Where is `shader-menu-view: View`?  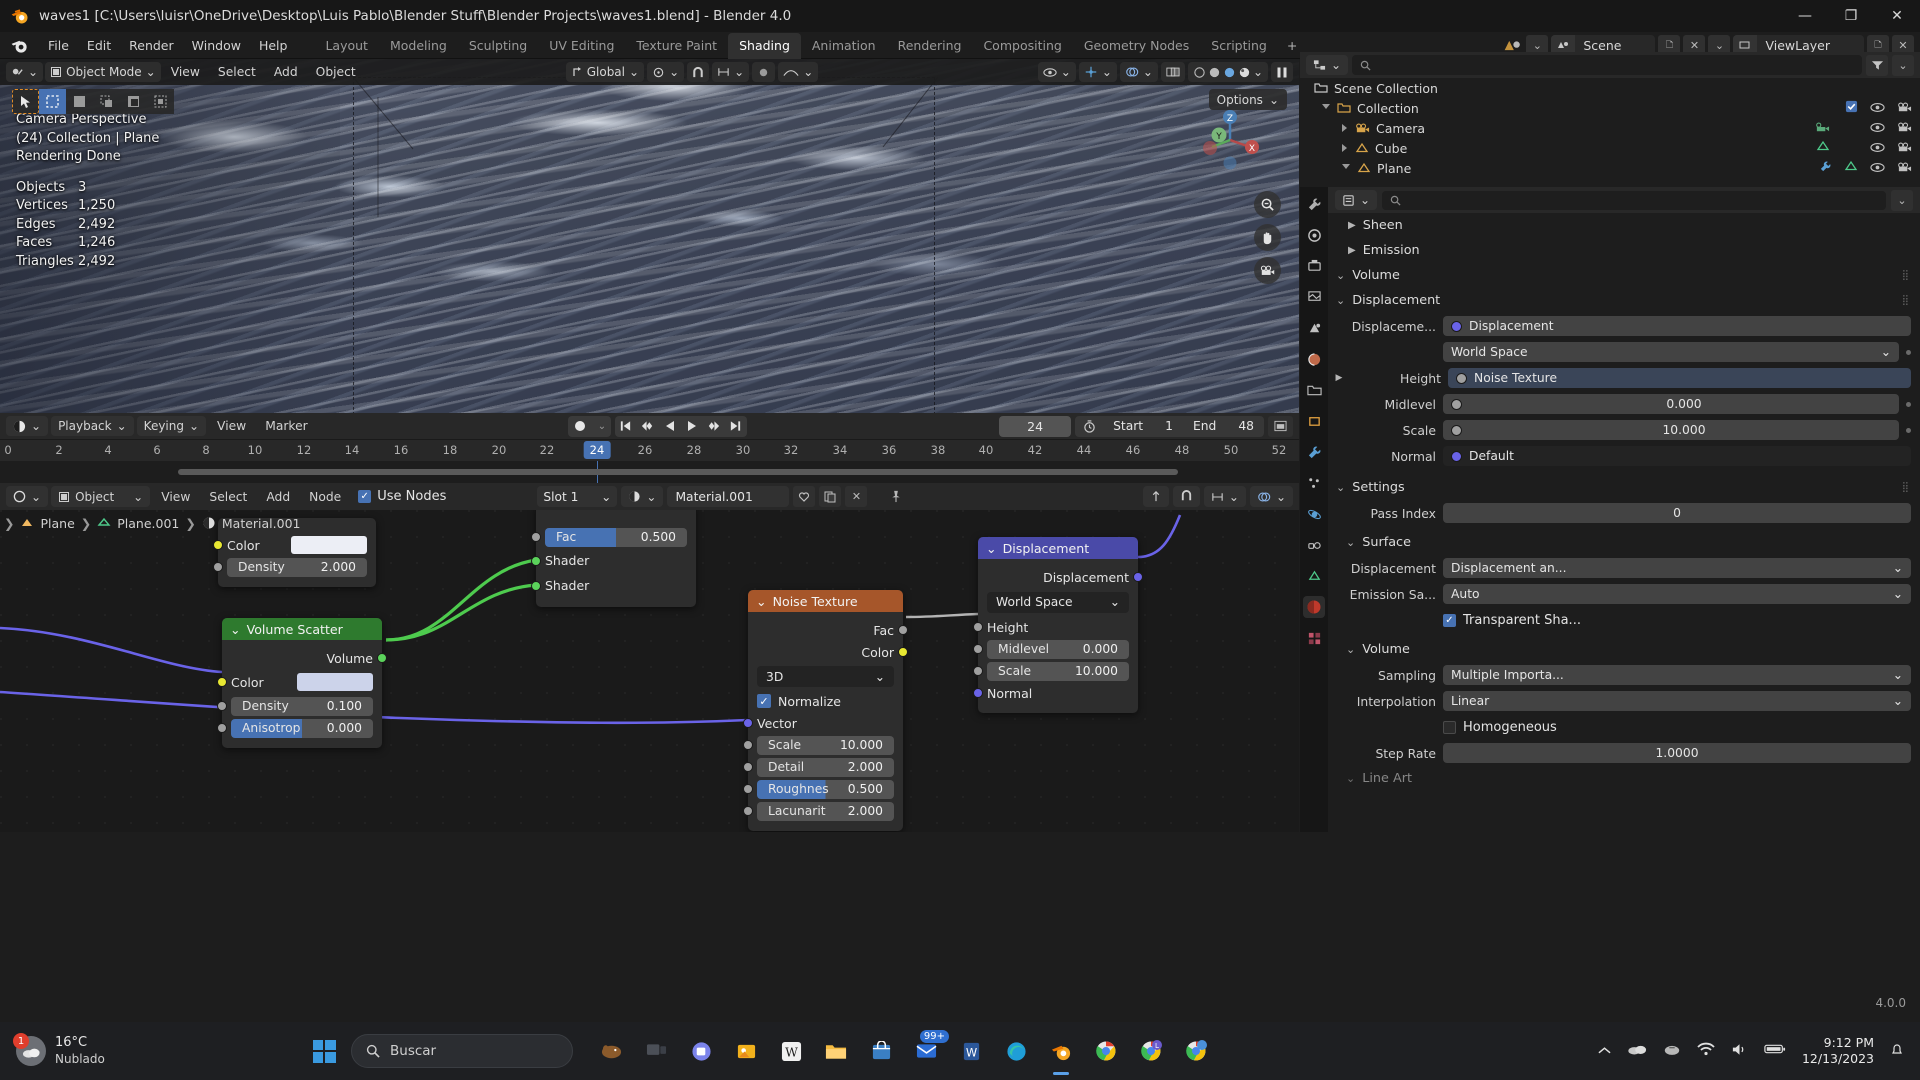
shader-menu-view: View is located at coordinates (175, 497).